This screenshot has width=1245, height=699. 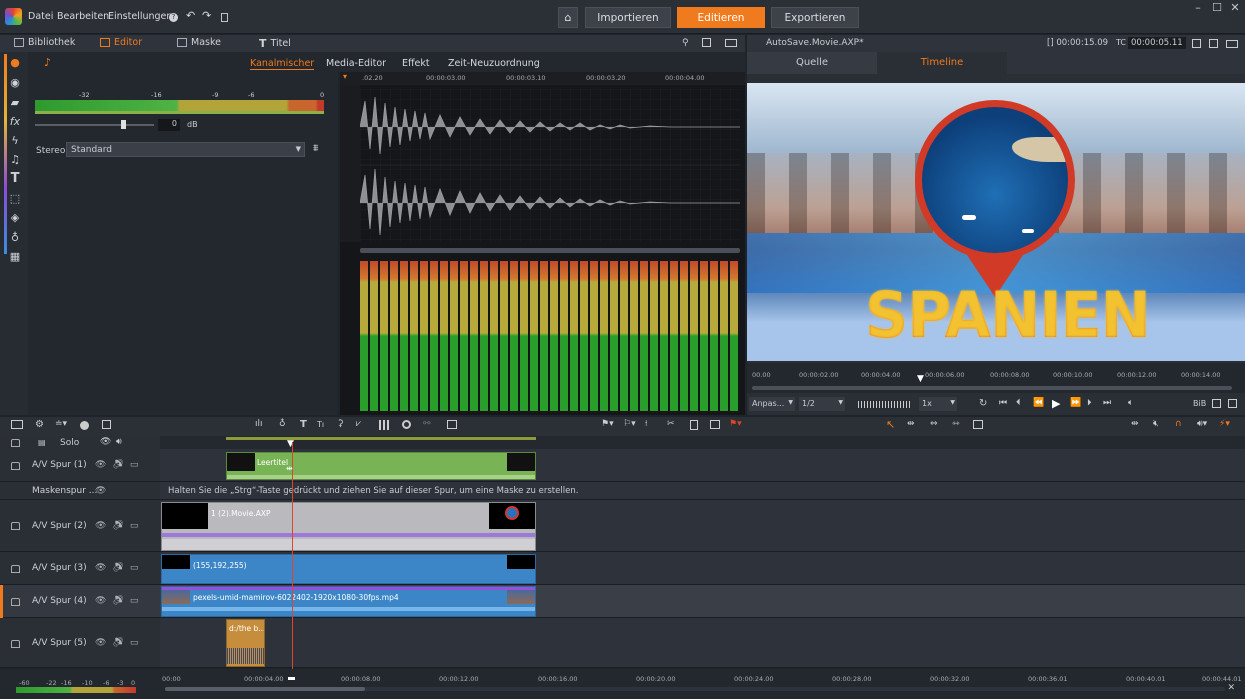 I want to click on track-name: A/V Spur (3), so click(x=59, y=568).